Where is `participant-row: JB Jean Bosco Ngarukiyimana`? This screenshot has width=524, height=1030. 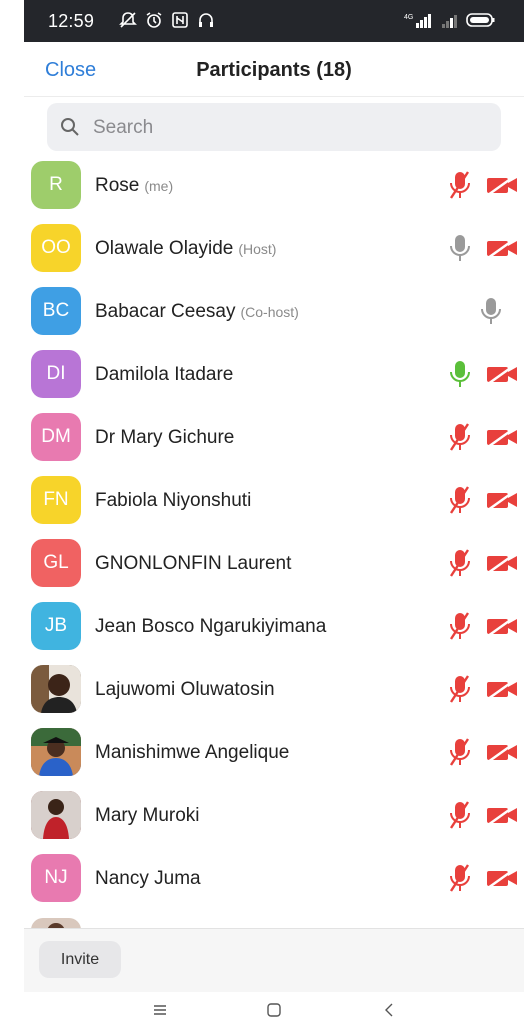 participant-row: JB Jean Bosco Ngarukiyimana is located at coordinates (274, 626).